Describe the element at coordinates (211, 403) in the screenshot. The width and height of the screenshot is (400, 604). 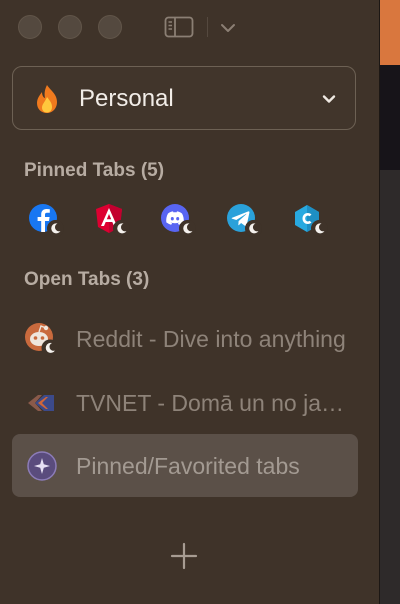
I see `tab-title: TVNET - Domā un no jauna` at that location.